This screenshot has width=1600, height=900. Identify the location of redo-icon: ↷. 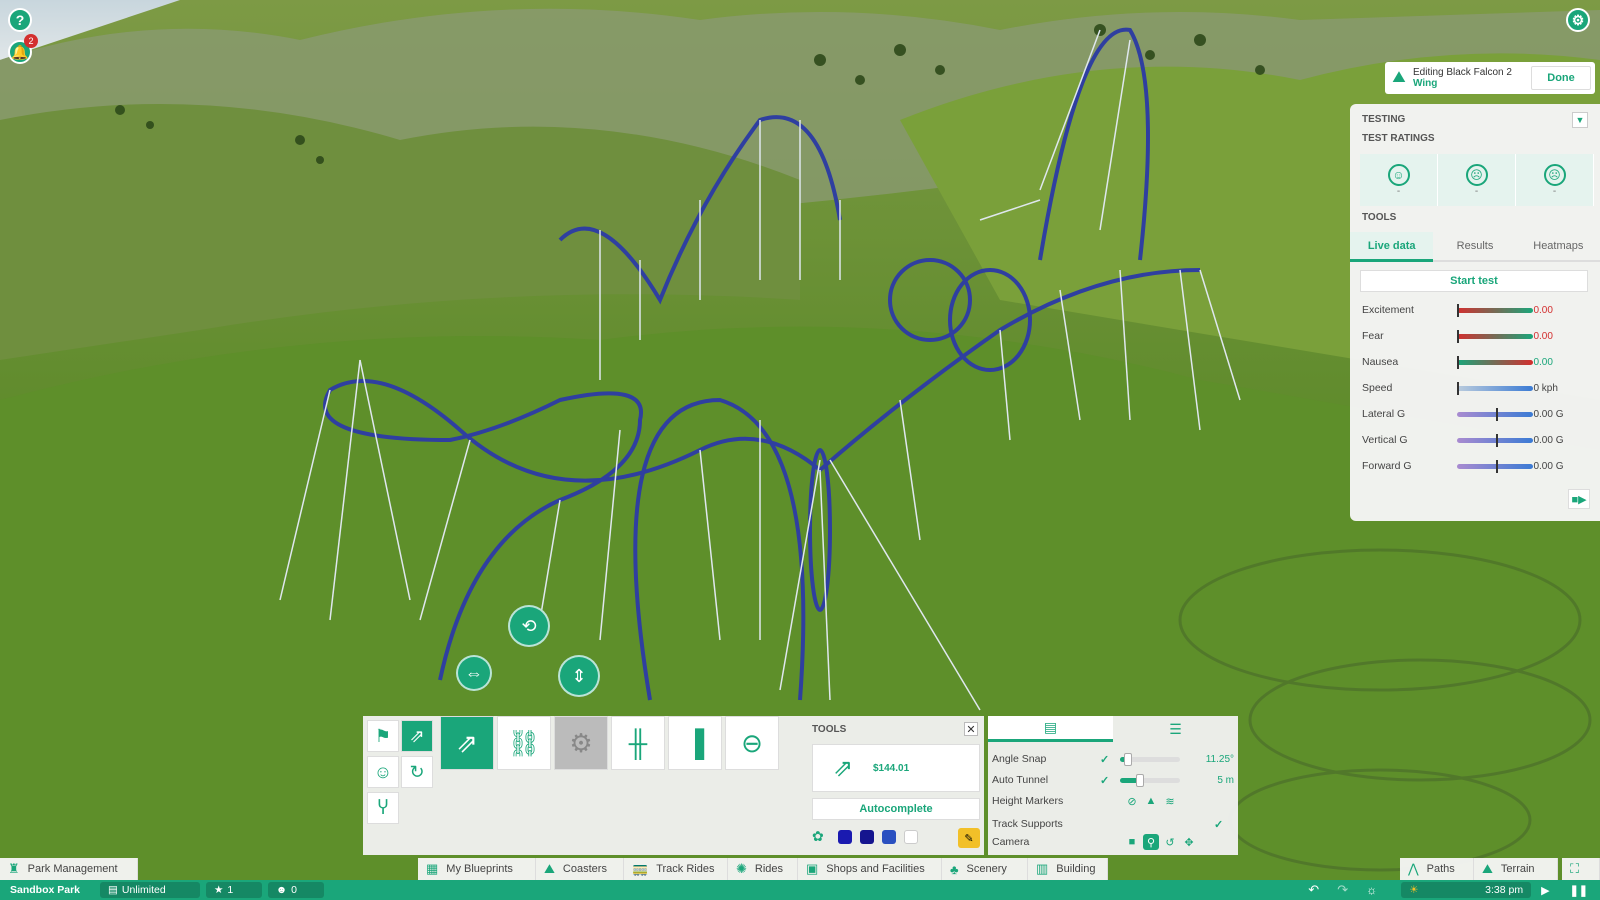
(1342, 890).